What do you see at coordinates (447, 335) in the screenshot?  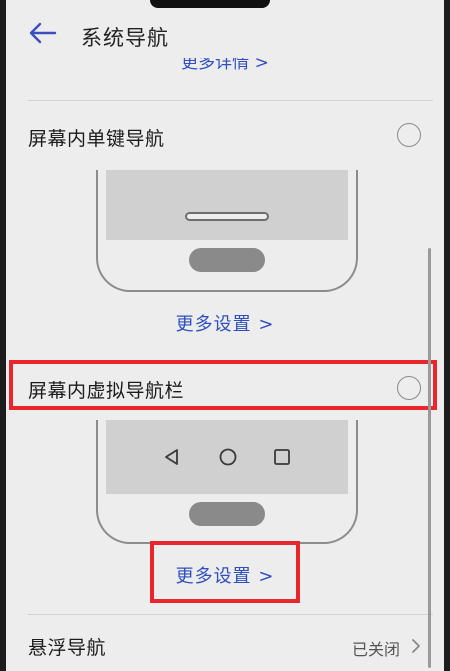 I see `device-bezel-right` at bounding box center [447, 335].